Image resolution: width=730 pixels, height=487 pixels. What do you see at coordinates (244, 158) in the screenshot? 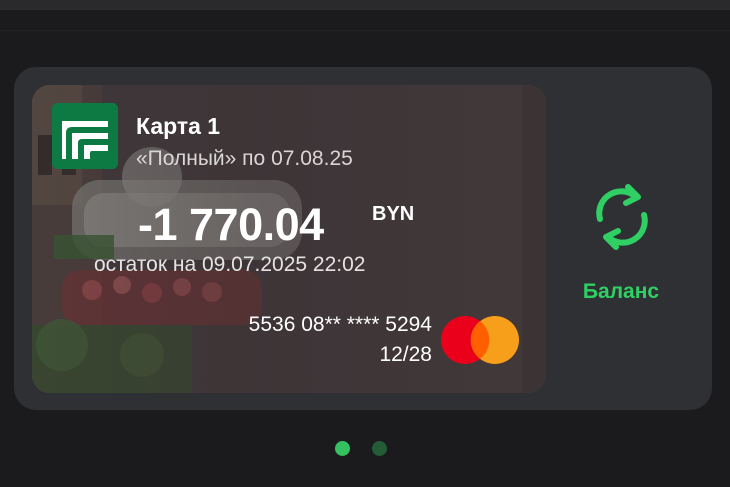
I see `card-plan: «Полный» по 07.08.25` at bounding box center [244, 158].